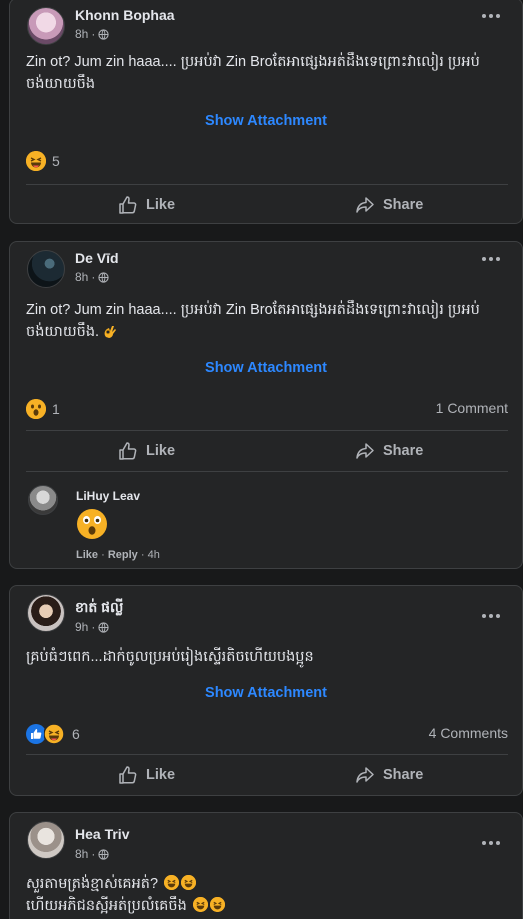 Image resolution: width=523 pixels, height=919 pixels. Describe the element at coordinates (102, 834) in the screenshot. I see `author-name: Hea Triv` at that location.